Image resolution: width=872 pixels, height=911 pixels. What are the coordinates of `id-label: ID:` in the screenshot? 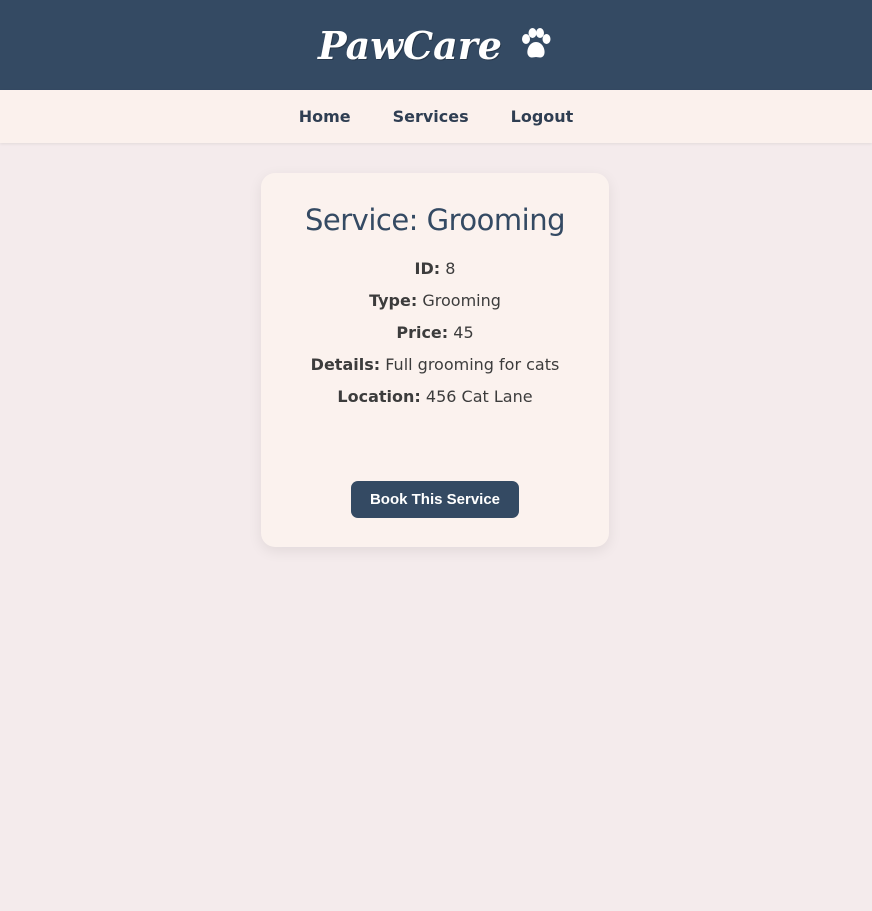 It's located at (427, 268).